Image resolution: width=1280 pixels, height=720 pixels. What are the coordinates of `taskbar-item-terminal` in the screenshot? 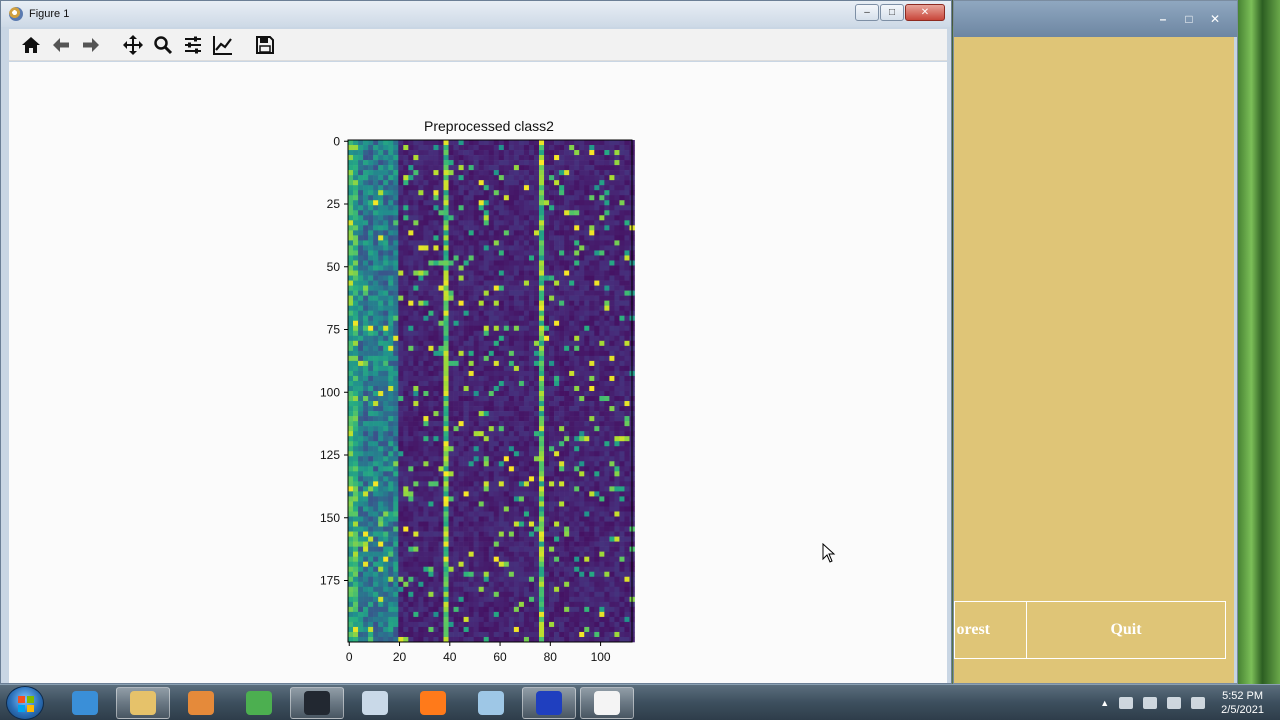 It's located at (317, 703).